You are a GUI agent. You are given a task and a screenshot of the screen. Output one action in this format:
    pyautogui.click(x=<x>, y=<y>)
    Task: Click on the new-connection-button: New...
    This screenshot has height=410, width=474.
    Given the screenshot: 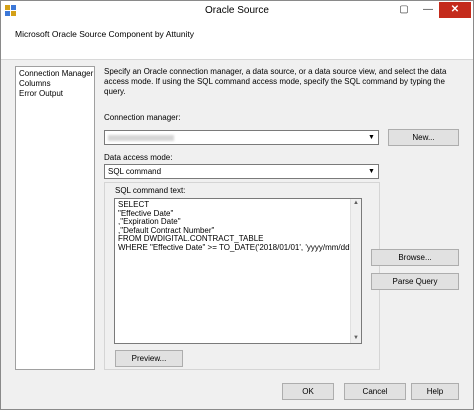 What is the action you would take?
    pyautogui.click(x=423, y=137)
    